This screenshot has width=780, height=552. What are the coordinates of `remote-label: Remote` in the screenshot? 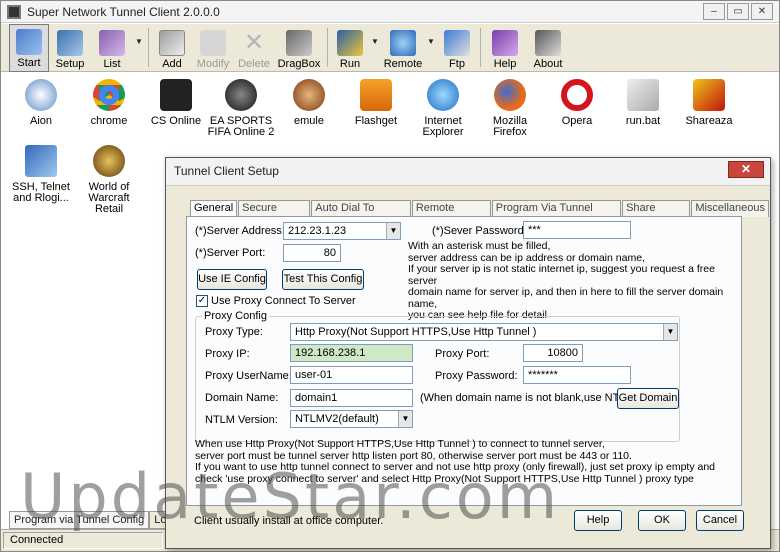 It's located at (403, 64).